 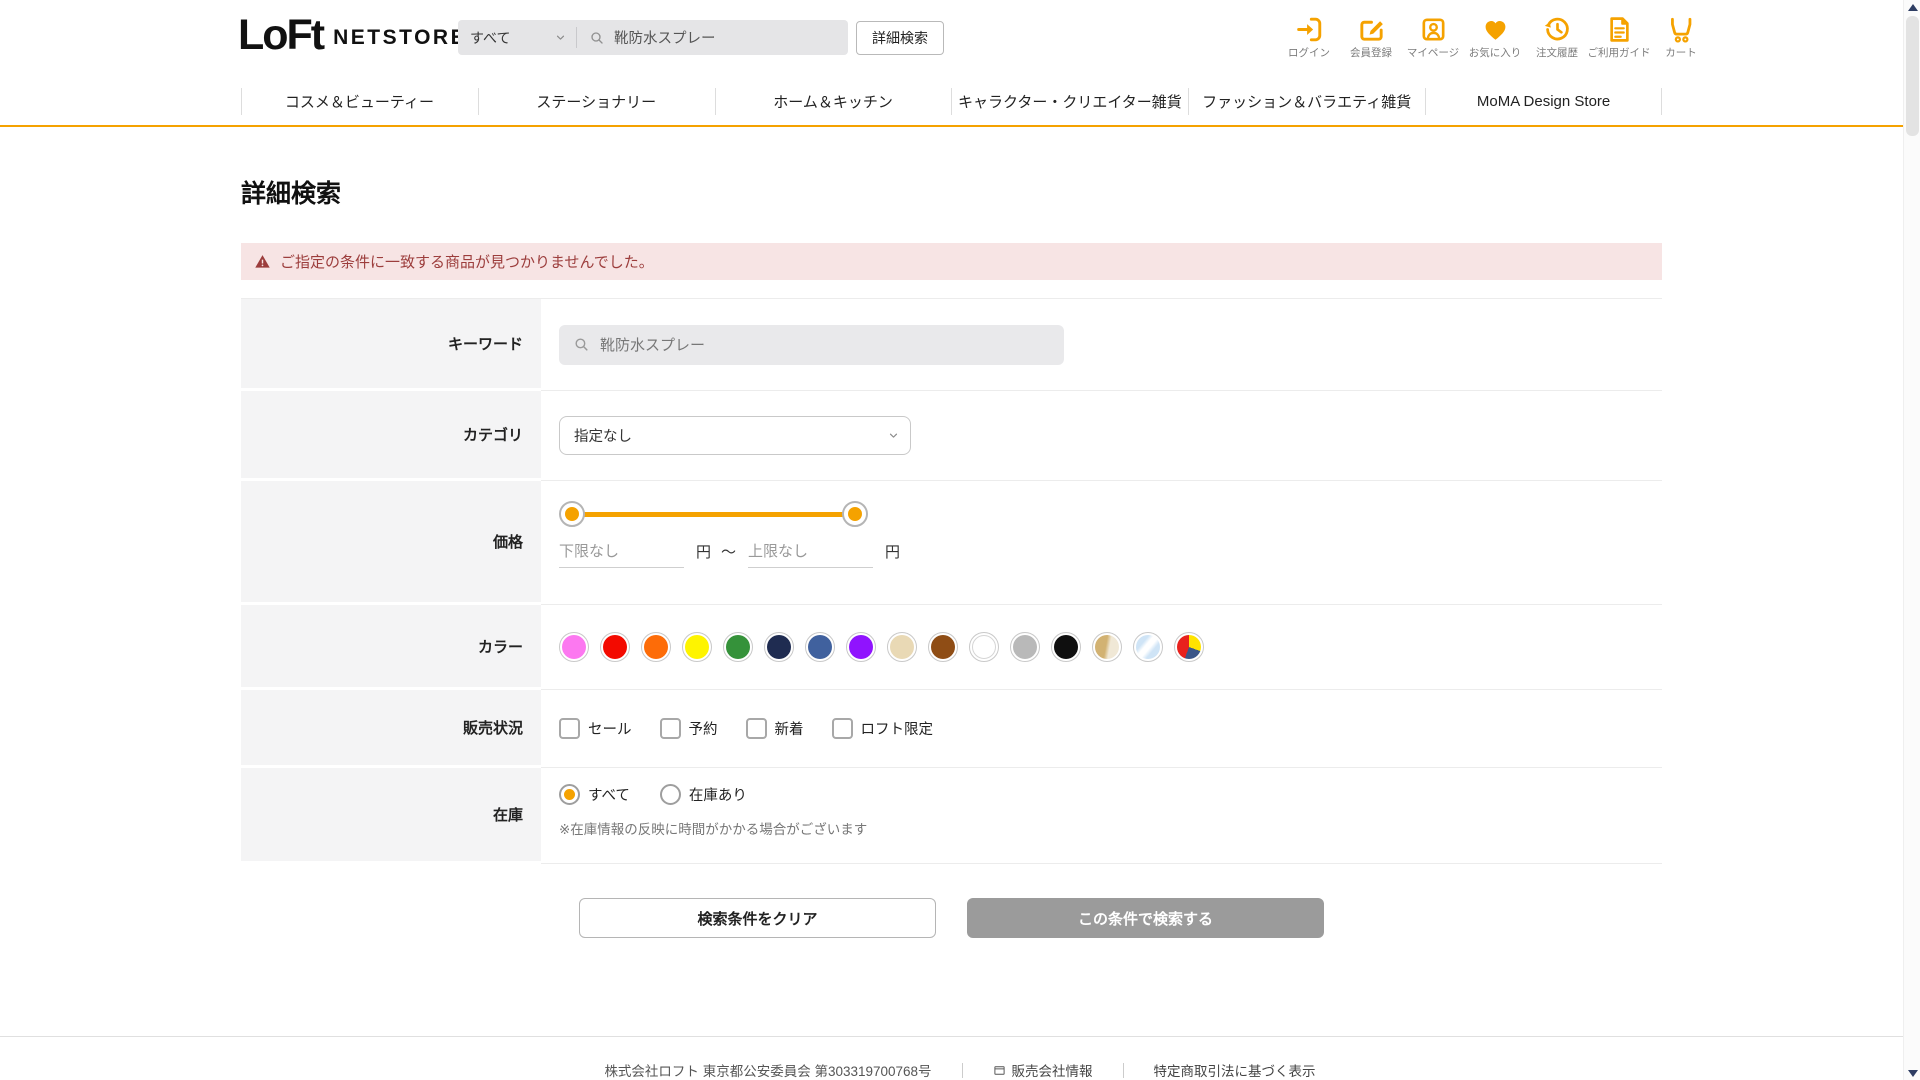 What do you see at coordinates (391, 729) in the screenshot?
I see `sales-status-label: 販売状況` at bounding box center [391, 729].